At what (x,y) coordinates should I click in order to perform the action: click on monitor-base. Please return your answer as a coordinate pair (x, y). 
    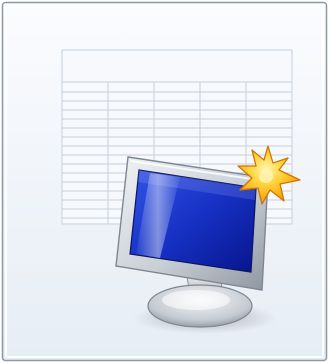
    Looking at the image, I should click on (200, 306).